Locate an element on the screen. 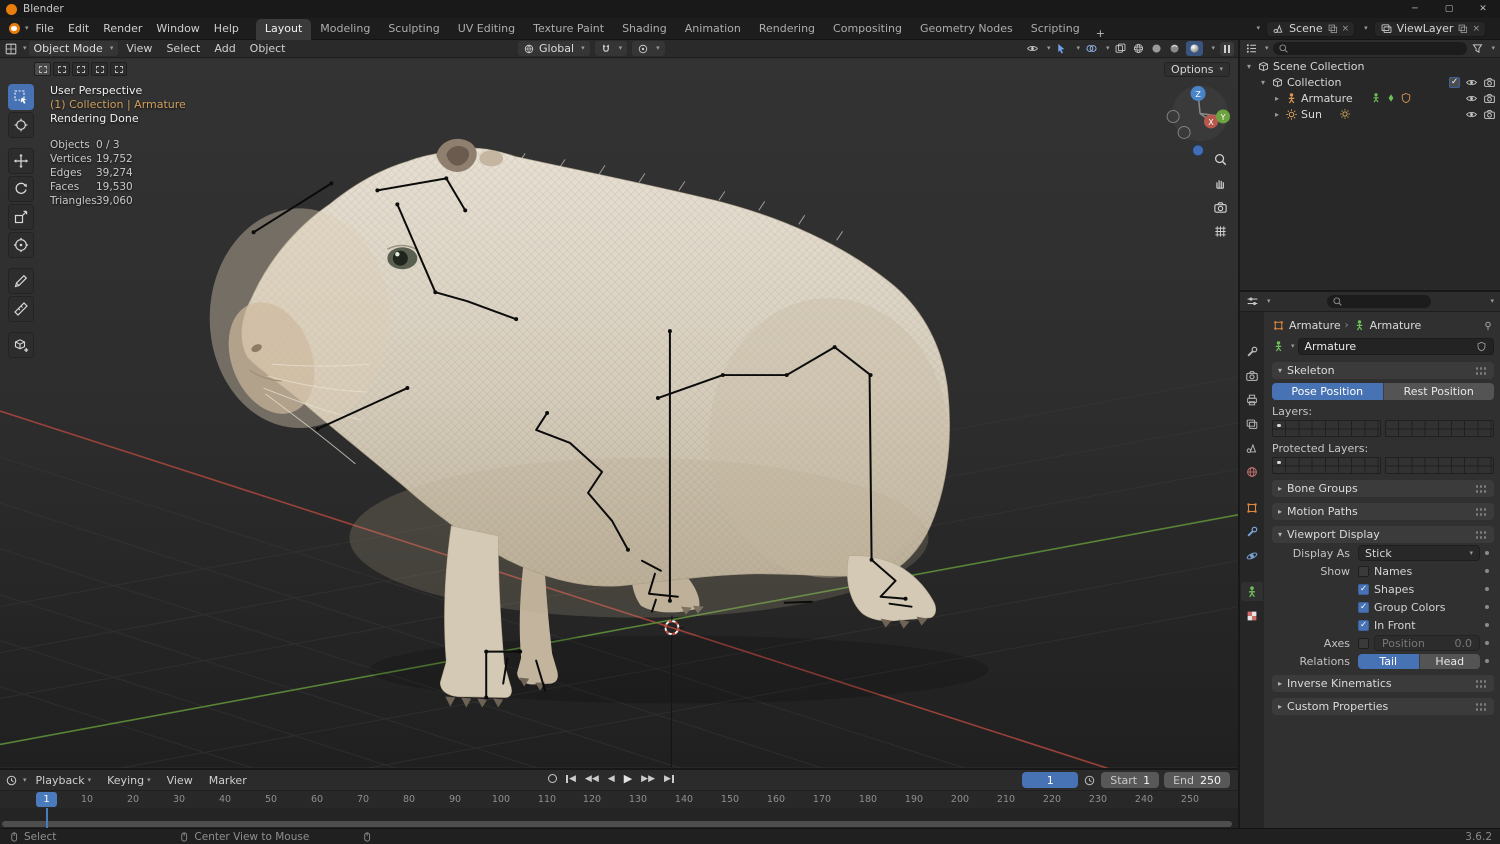 The width and height of the screenshot is (1500, 844). gizmo-neg-x-ball is located at coordinates (1173, 116).